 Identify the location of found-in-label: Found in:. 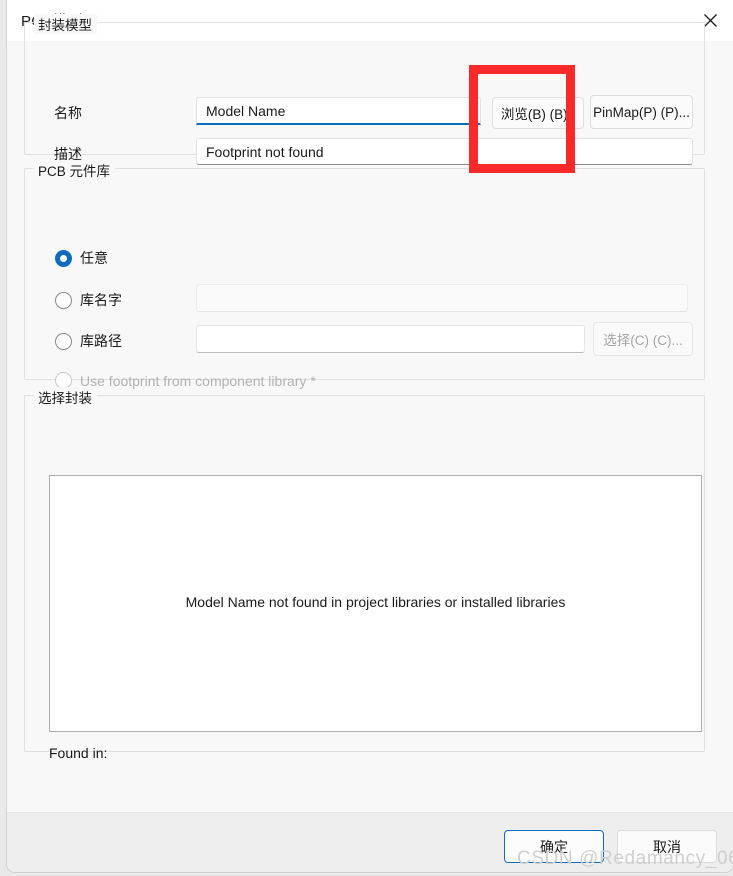
(78, 753).